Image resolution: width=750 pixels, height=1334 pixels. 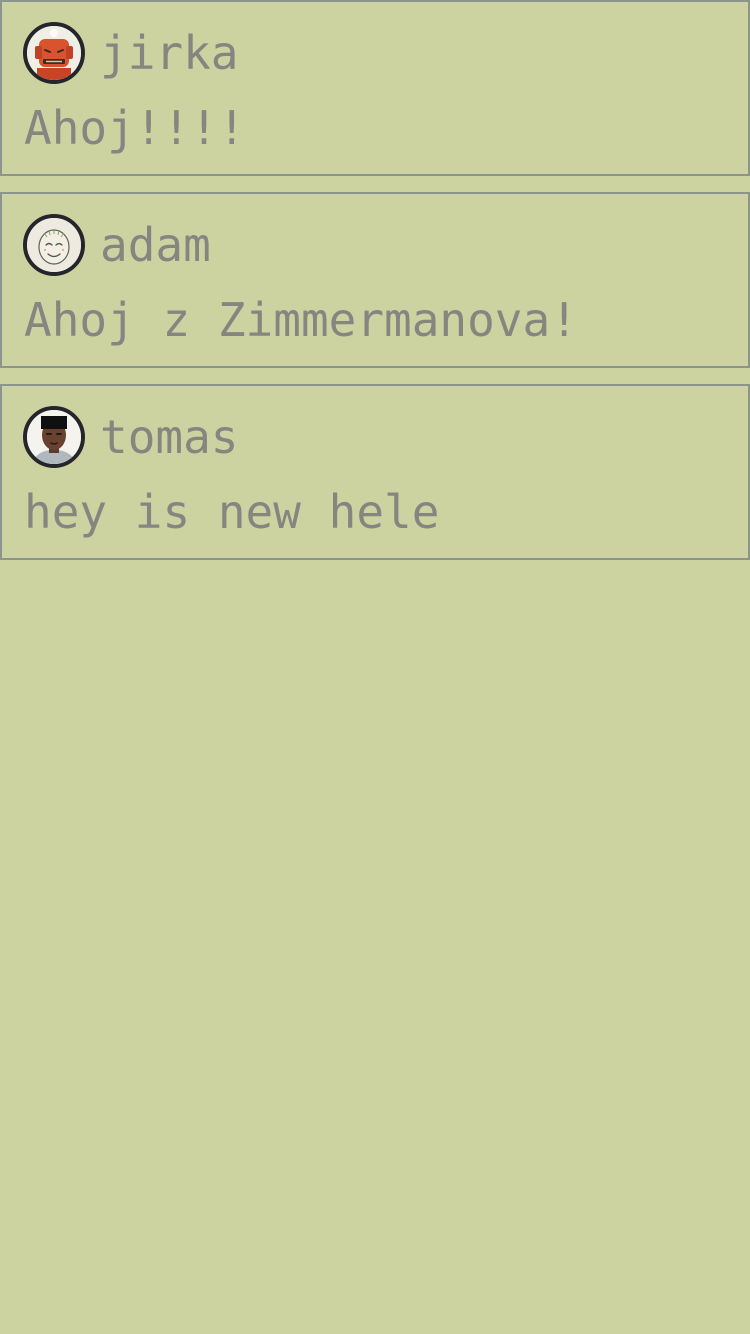 I want to click on red-robot-avatar-icon, so click(x=54, y=53).